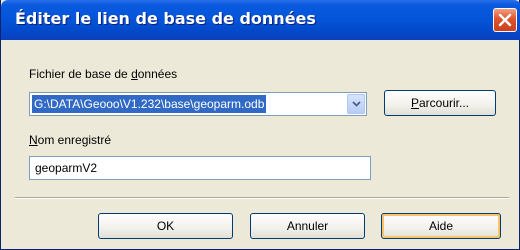  What do you see at coordinates (134, 74) in the screenshot?
I see `db-file-label-accel: d` at bounding box center [134, 74].